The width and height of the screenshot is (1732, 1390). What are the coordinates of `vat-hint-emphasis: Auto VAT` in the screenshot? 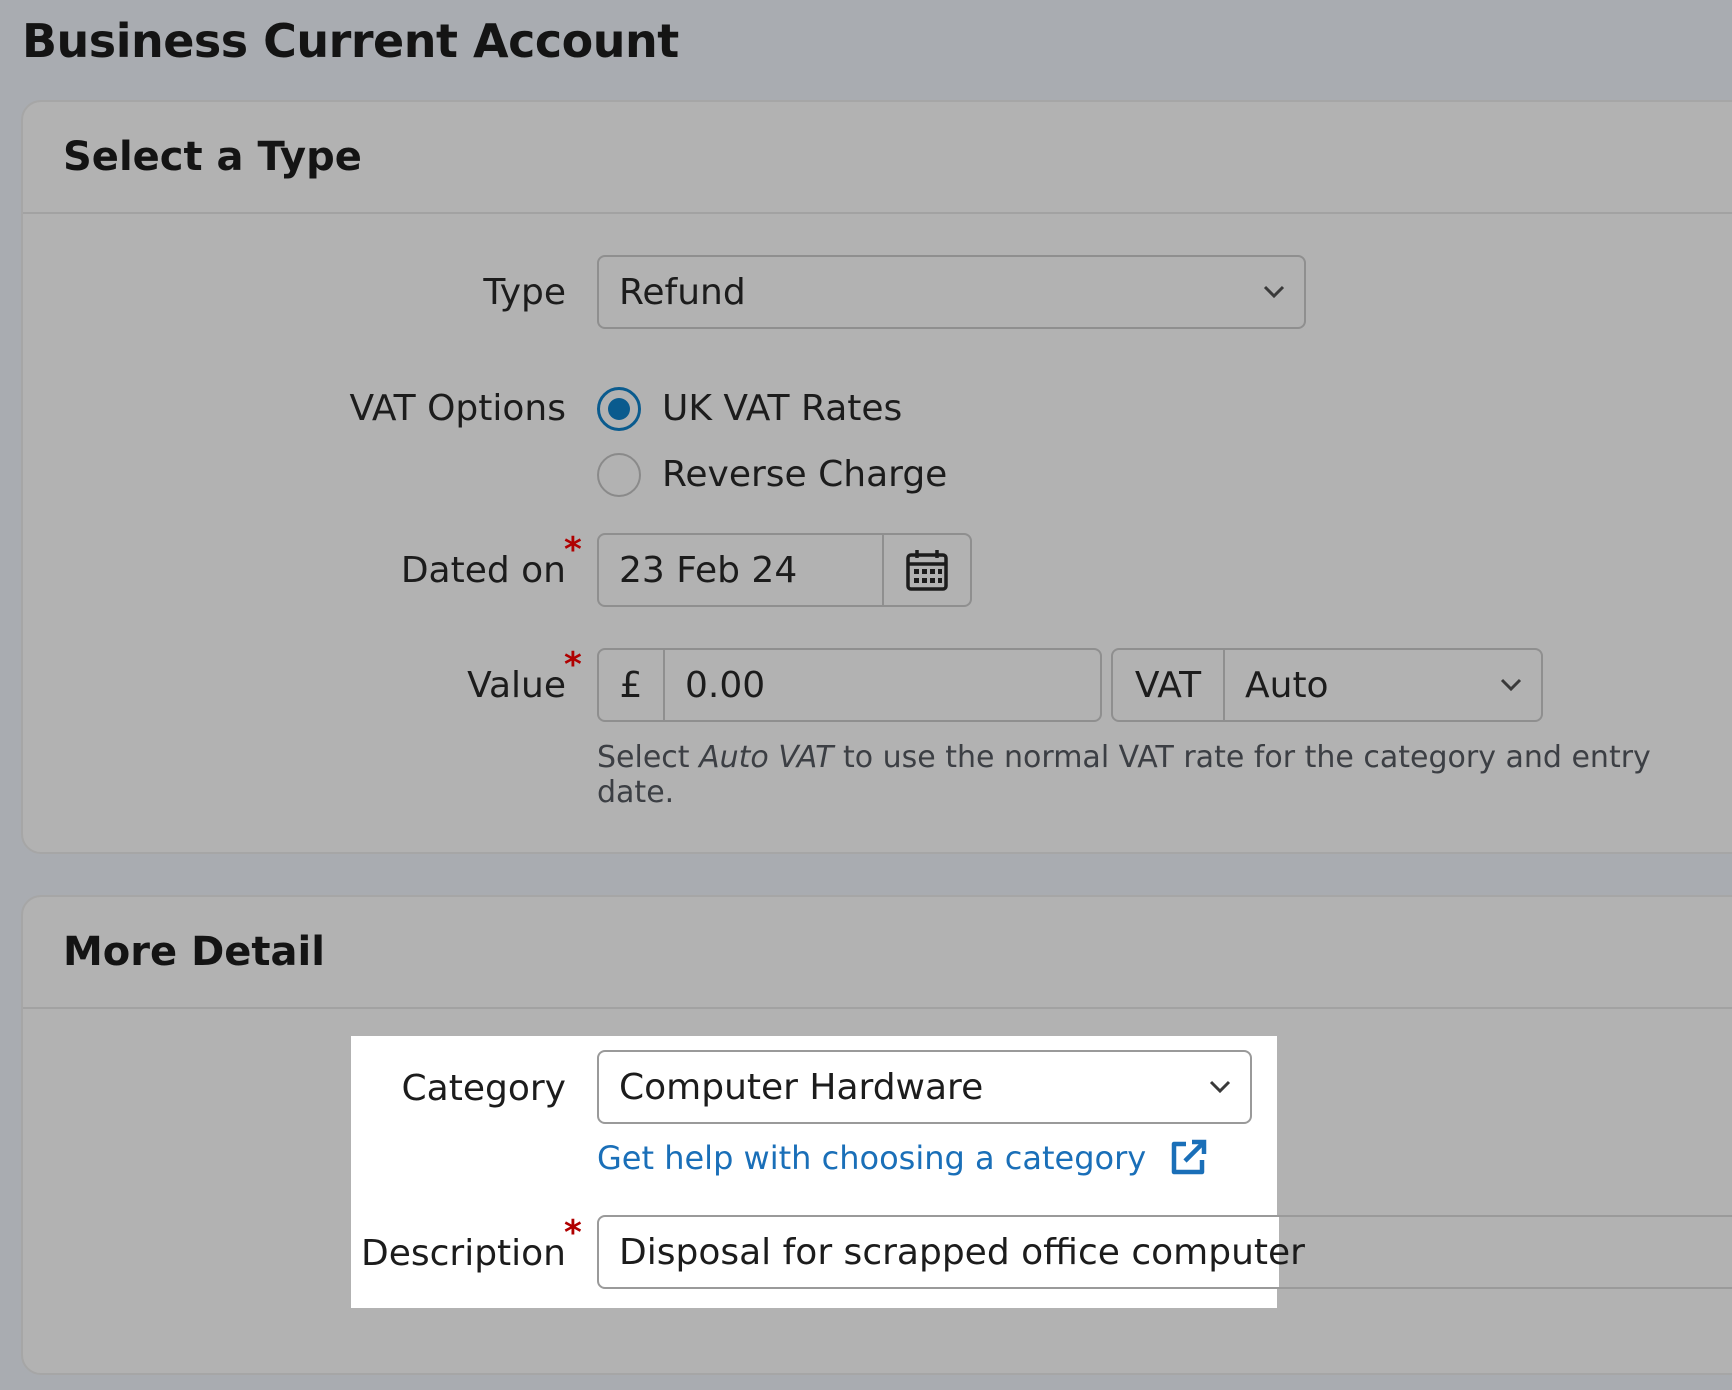 It's located at (766, 757).